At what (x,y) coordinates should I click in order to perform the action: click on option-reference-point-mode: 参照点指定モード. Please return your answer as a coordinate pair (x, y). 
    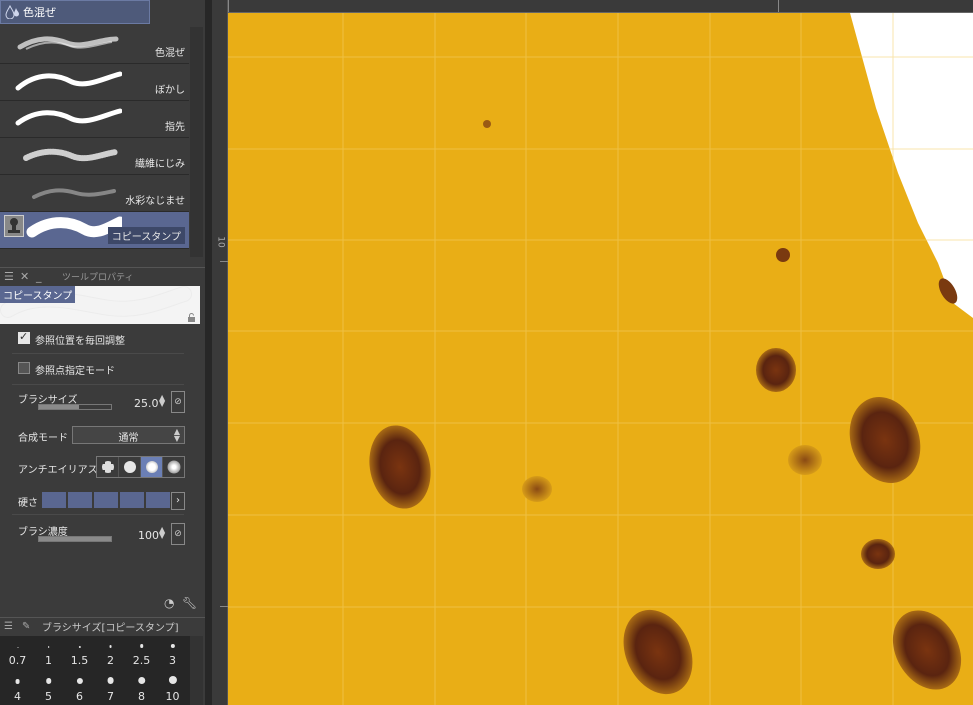
    Looking at the image, I should click on (102, 370).